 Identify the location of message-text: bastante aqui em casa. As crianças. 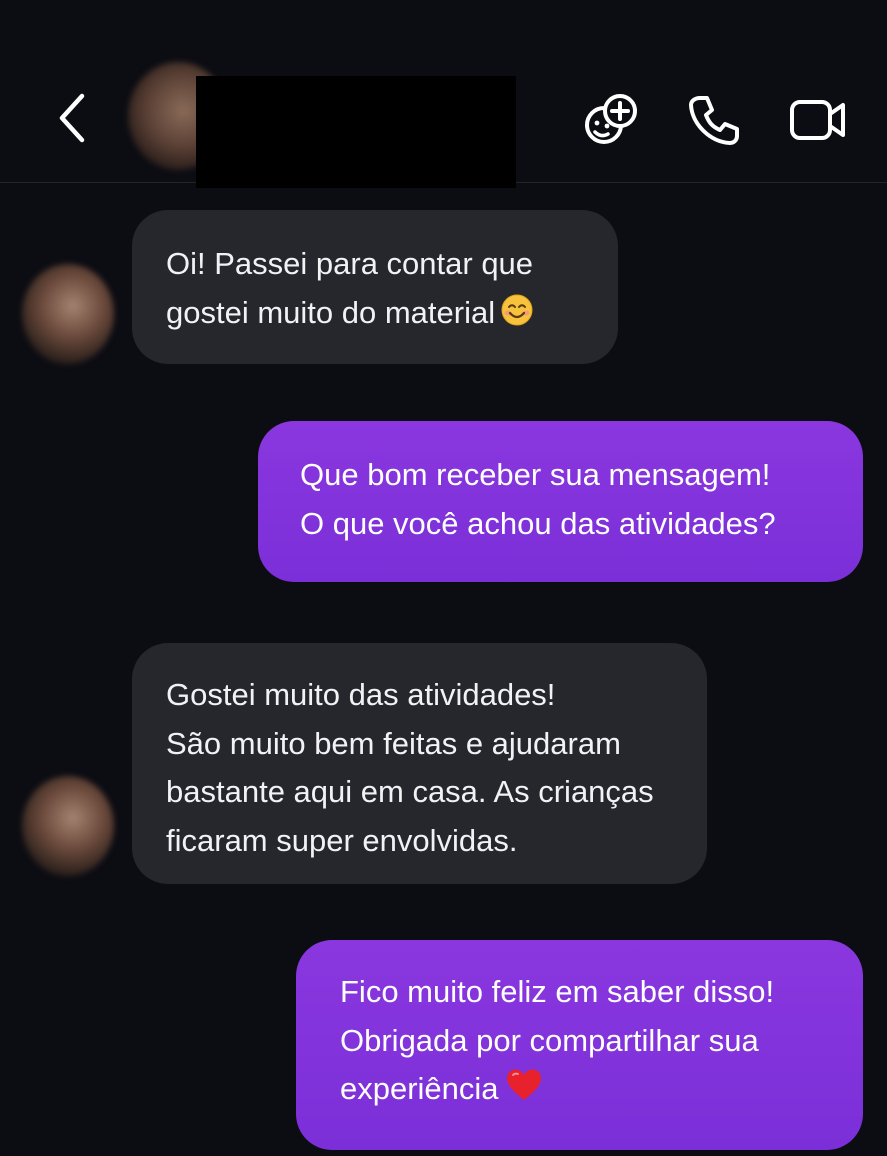
(410, 791).